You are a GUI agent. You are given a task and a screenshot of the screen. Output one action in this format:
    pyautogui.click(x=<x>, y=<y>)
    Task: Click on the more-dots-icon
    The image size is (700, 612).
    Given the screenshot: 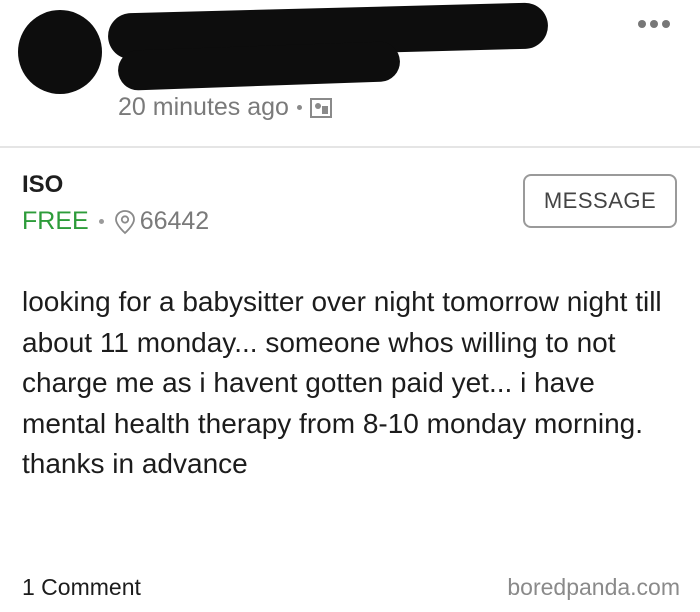 What is the action you would take?
    pyautogui.click(x=654, y=24)
    